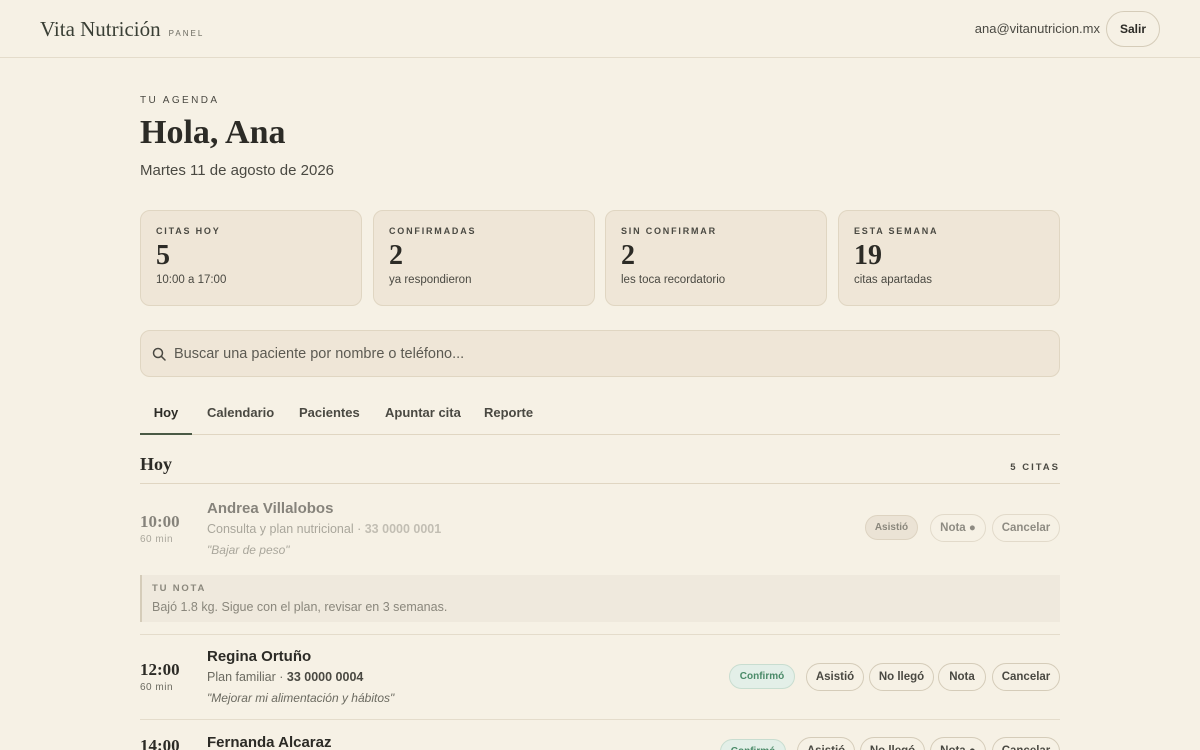 Image resolution: width=1200 pixels, height=750 pixels. What do you see at coordinates (891, 527) in the screenshot?
I see `attended-badge: Asistió` at bounding box center [891, 527].